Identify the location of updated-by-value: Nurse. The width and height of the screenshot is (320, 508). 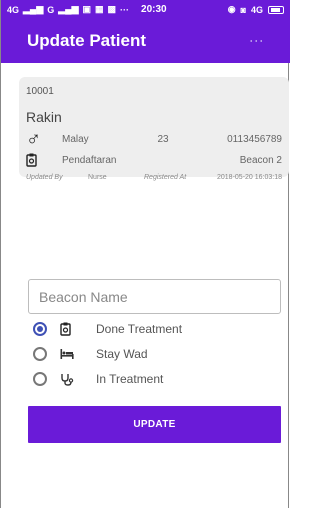
(97, 177).